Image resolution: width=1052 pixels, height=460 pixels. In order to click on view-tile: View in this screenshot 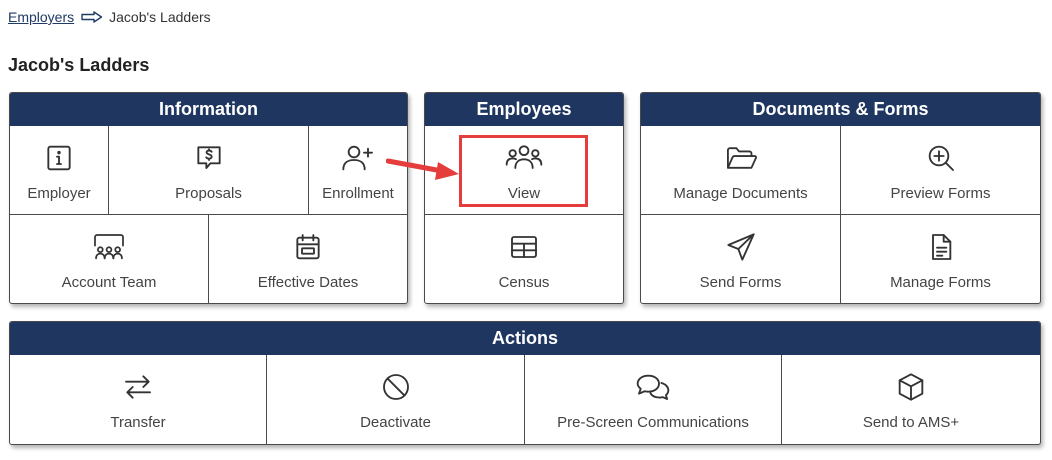, I will do `click(524, 170)`.